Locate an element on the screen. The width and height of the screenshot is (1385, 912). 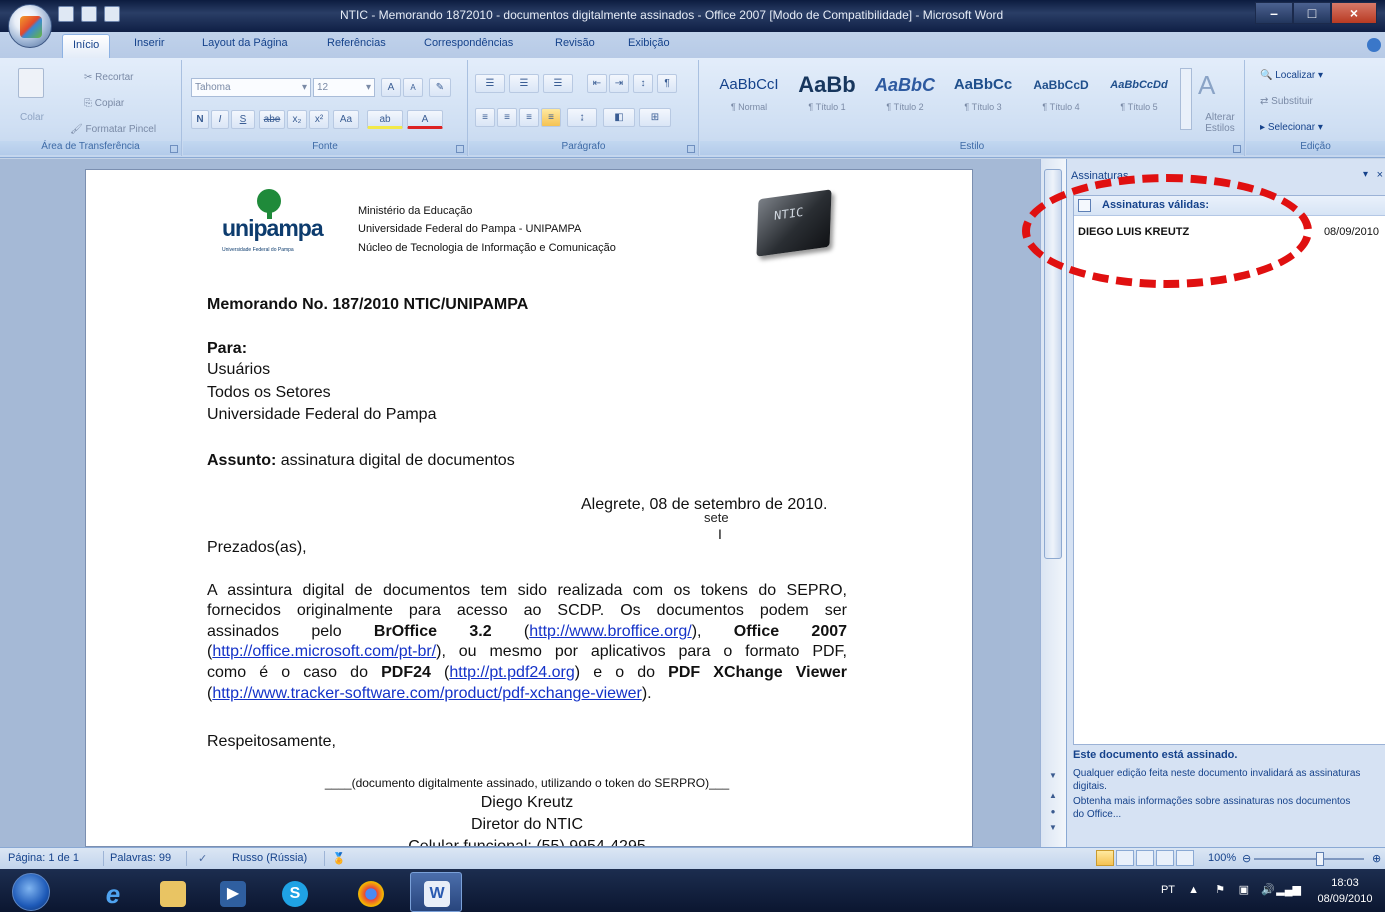
zoom-level: 100% is located at coordinates (1222, 858).